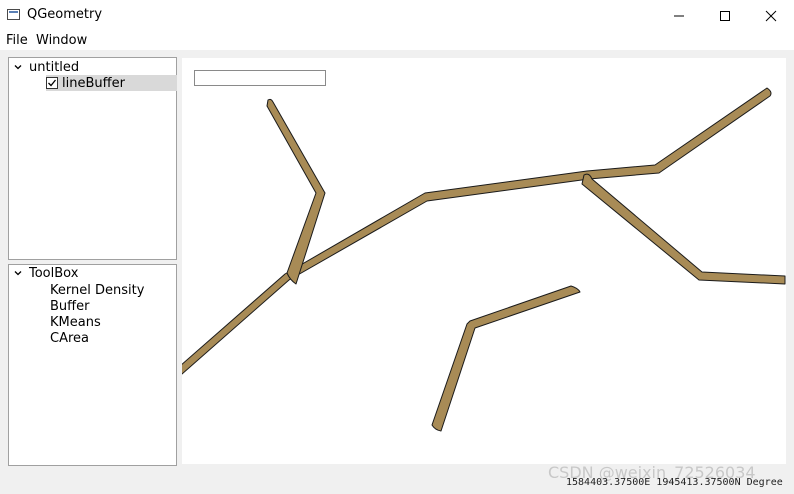 This screenshot has height=494, width=794. Describe the element at coordinates (69, 338) in the screenshot. I see `tool-item-carea: CArea` at that location.